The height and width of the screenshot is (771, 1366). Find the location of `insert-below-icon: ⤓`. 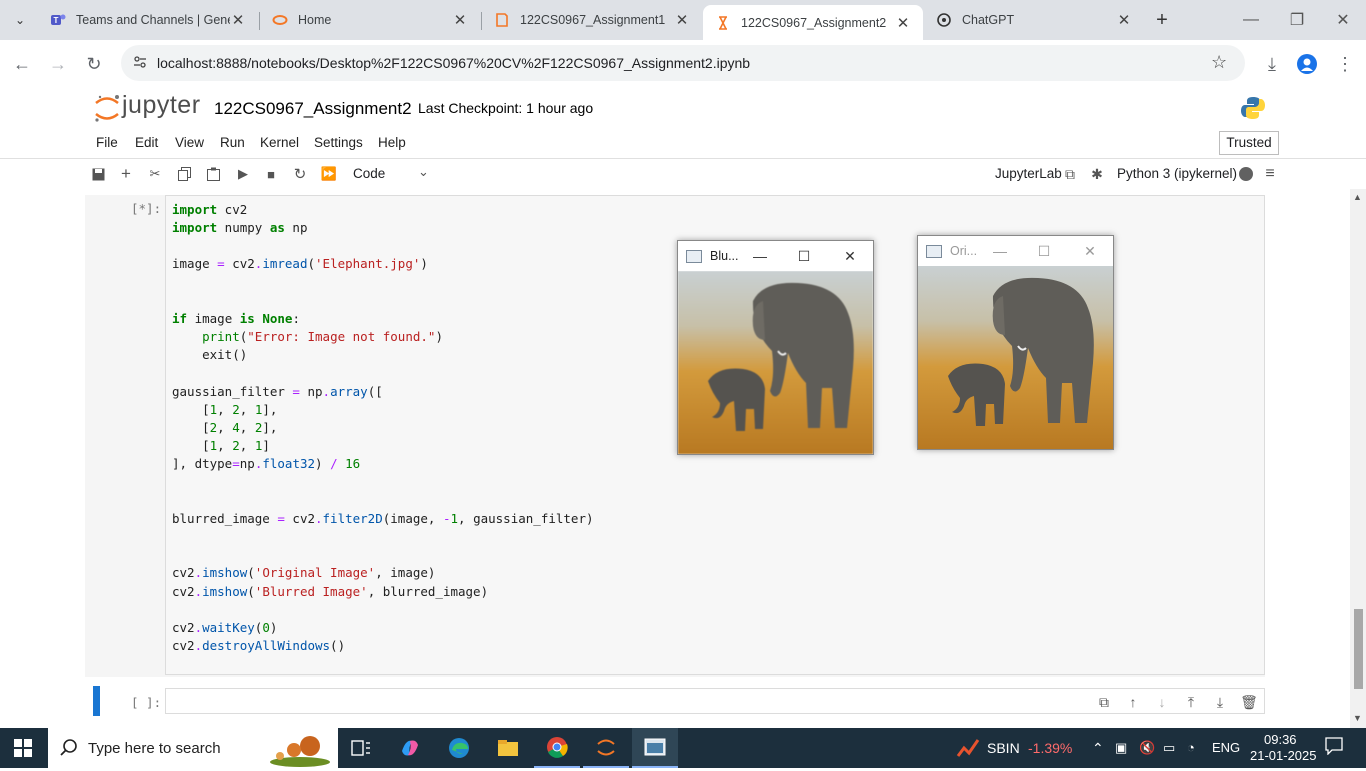

insert-below-icon: ⤓ is located at coordinates (1220, 702).